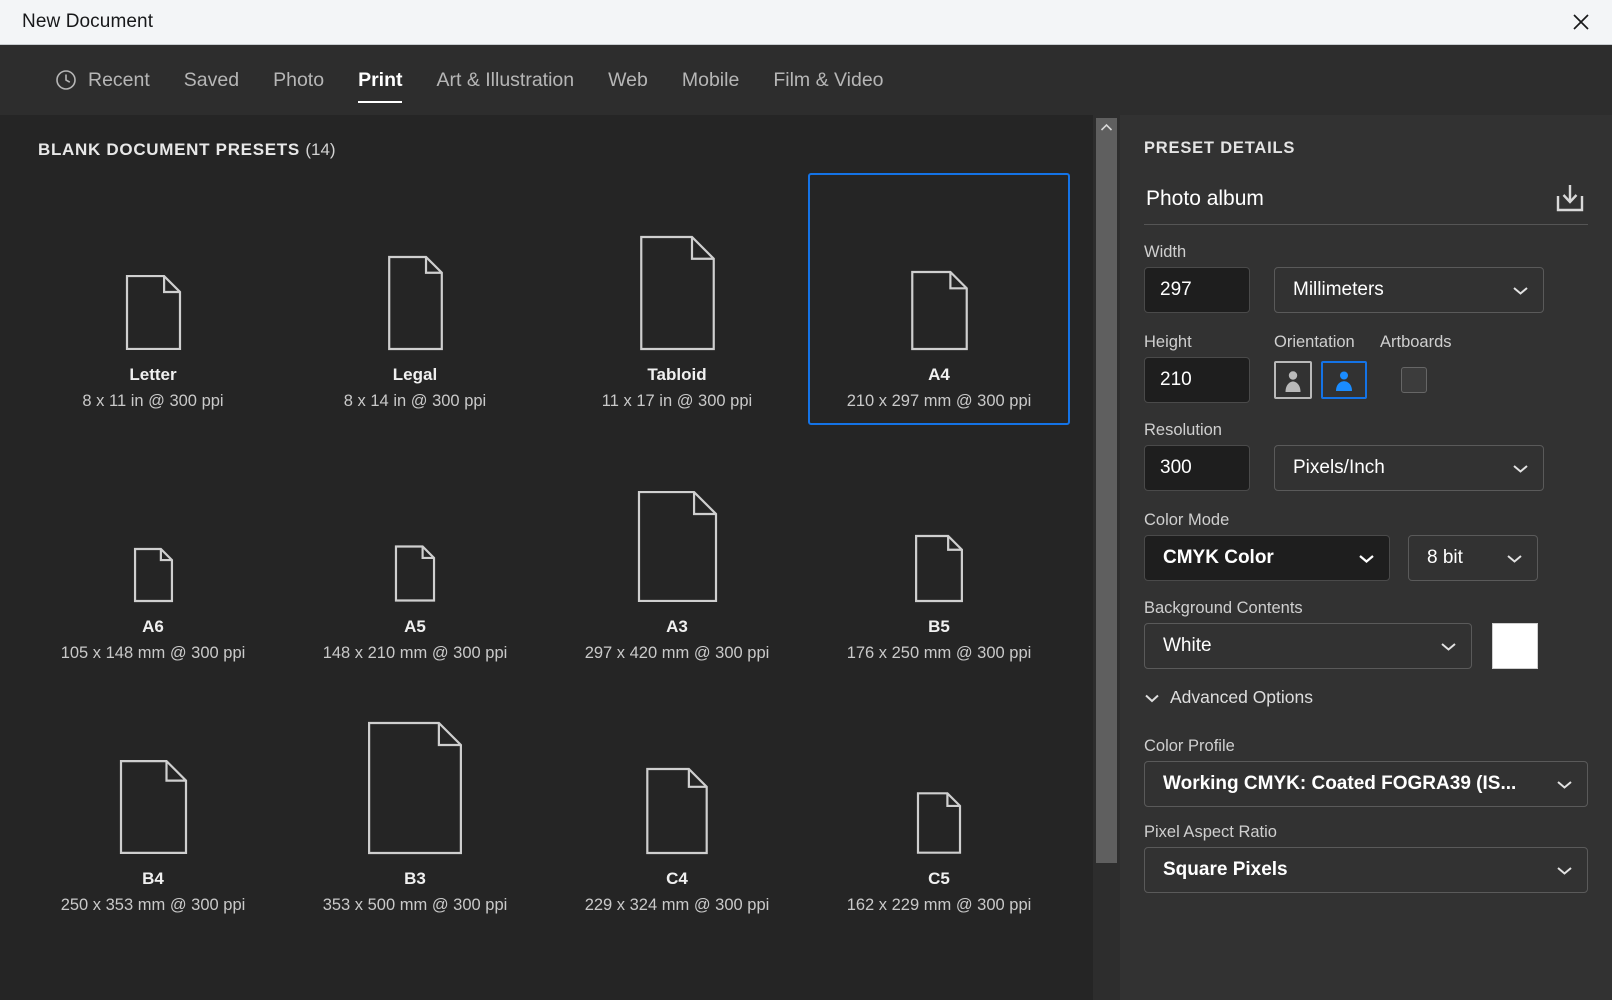  I want to click on tab-mobile: Mobile, so click(710, 80).